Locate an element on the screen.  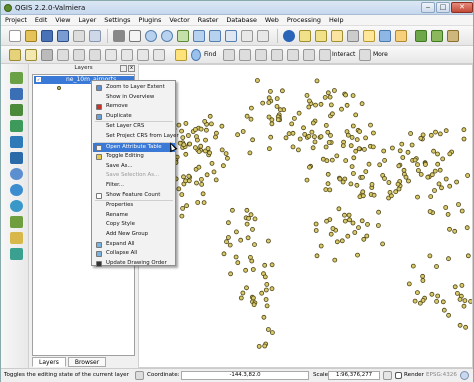
add-feature-icon is located at coordinates (63, 55).